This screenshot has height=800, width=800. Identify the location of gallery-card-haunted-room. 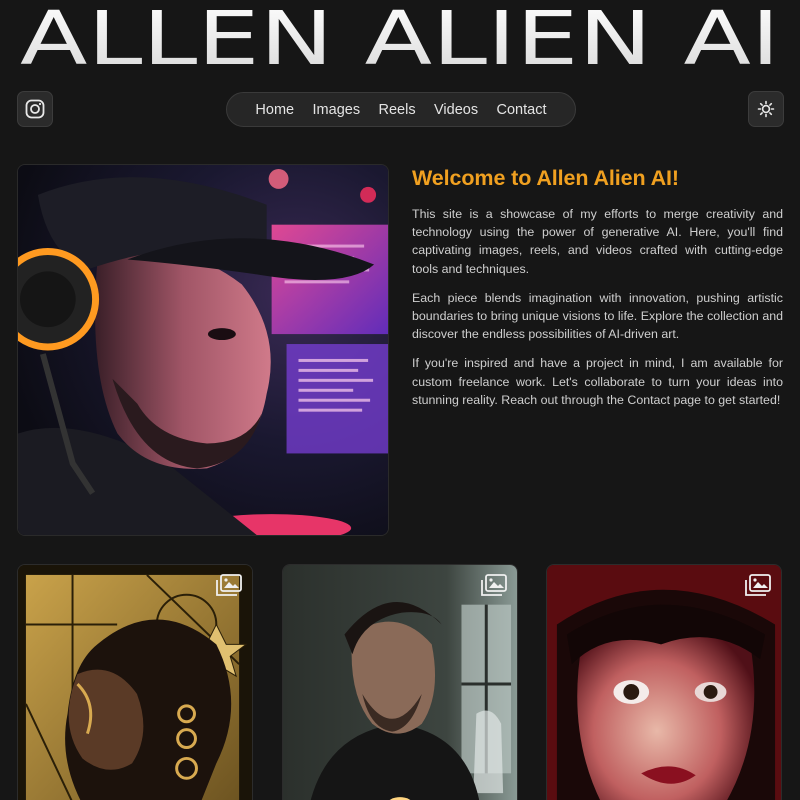
(400, 682).